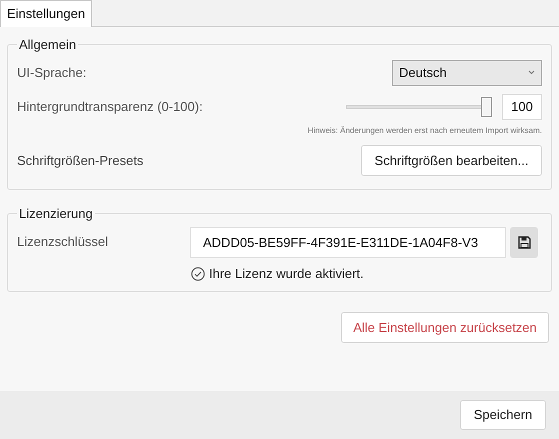 The height and width of the screenshot is (439, 559). What do you see at coordinates (46, 13) in the screenshot?
I see `tab: Einstellungen` at bounding box center [46, 13].